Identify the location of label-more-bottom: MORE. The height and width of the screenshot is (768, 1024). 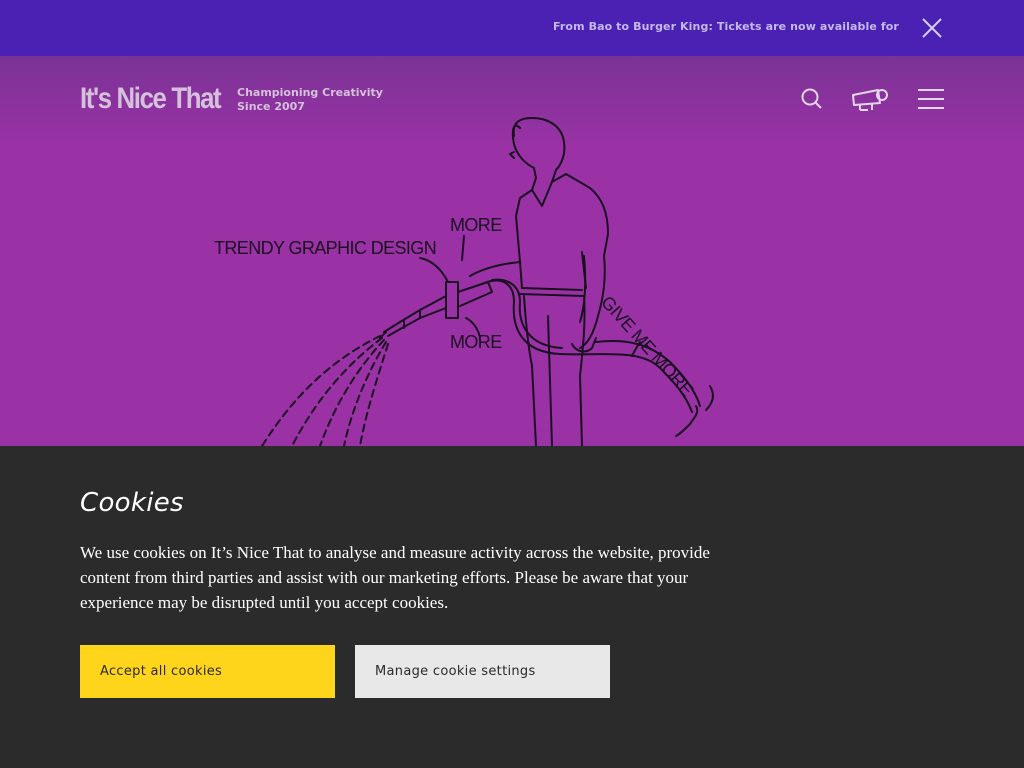
(476, 342).